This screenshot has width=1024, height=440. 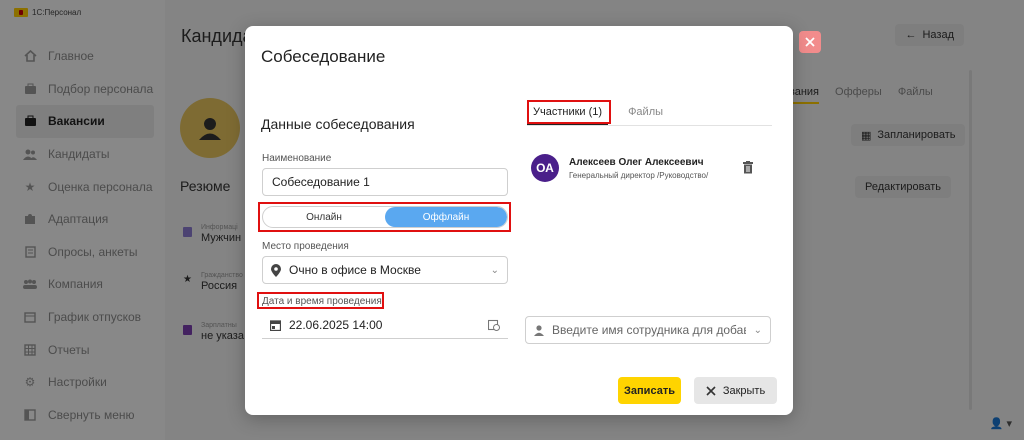 I want to click on tab-files: Файлы, so click(x=645, y=114).